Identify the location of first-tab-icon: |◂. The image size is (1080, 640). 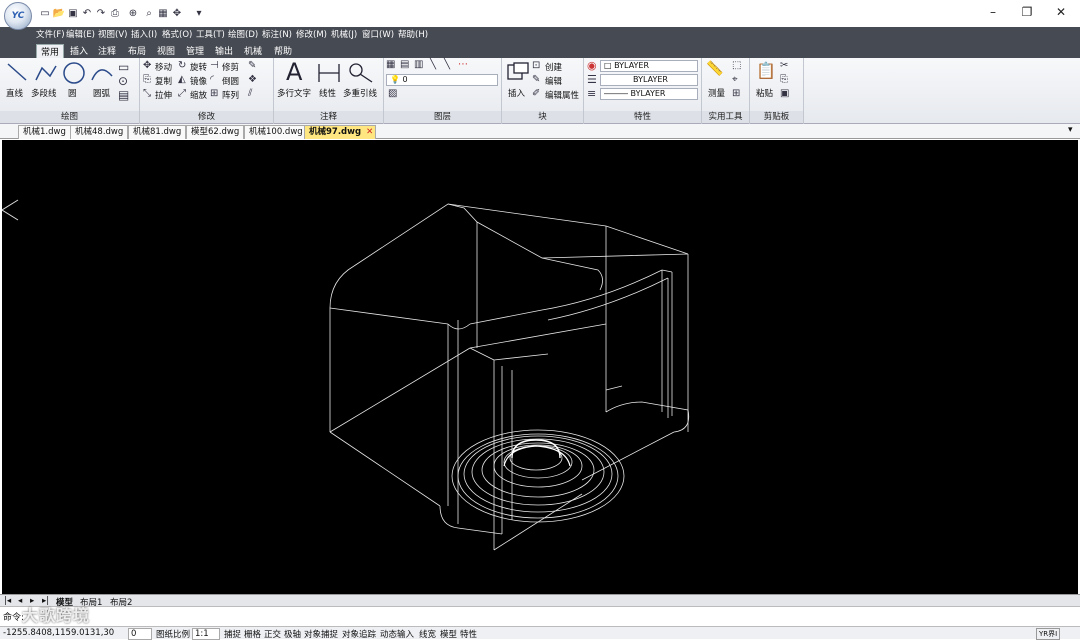
(7, 601).